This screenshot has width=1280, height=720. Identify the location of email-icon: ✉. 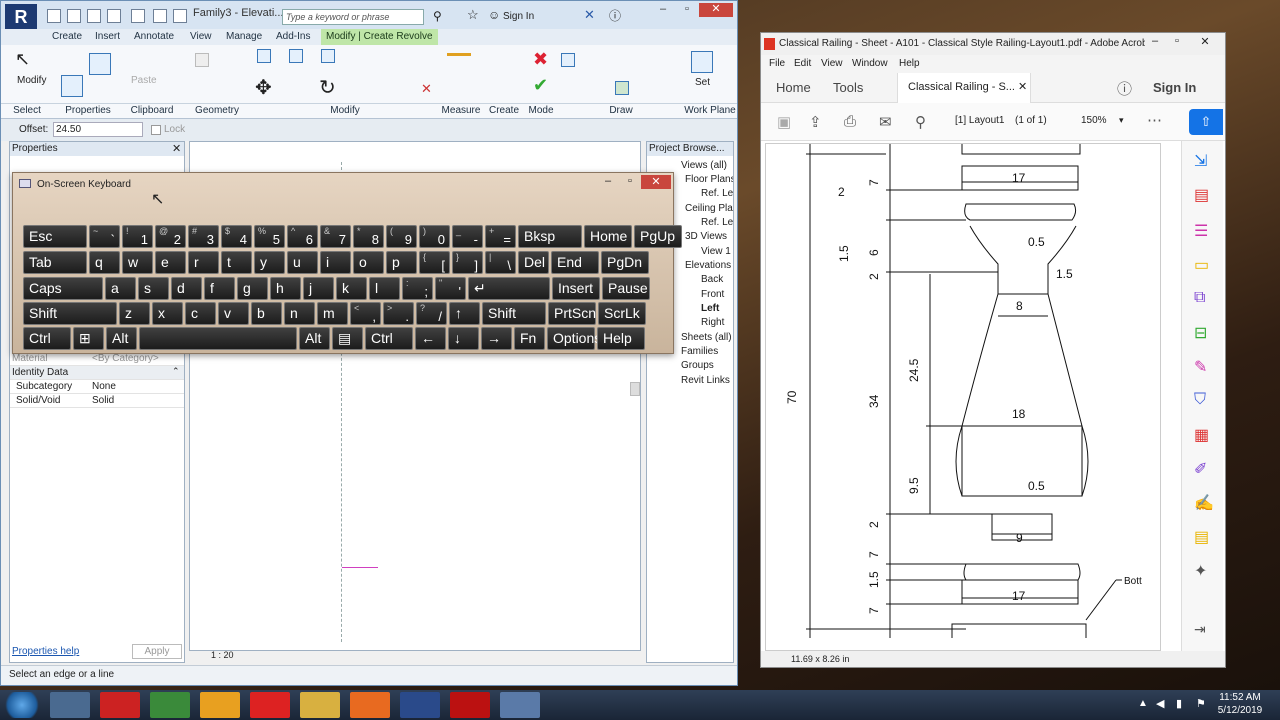
(885, 122).